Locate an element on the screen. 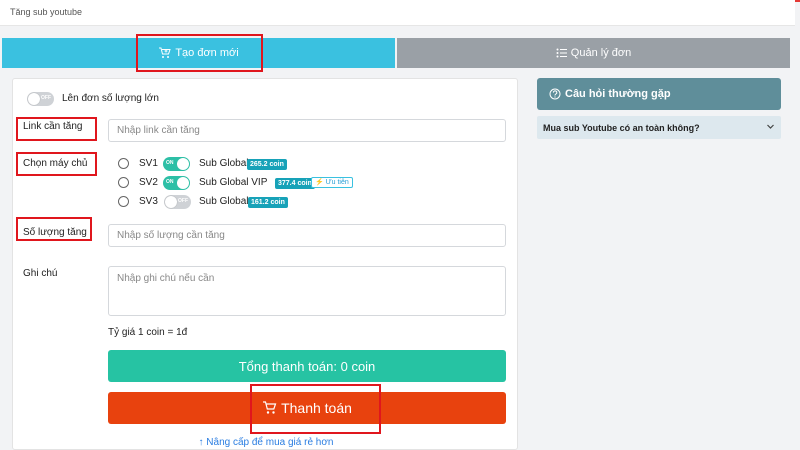  server-code: SV2 is located at coordinates (148, 182).